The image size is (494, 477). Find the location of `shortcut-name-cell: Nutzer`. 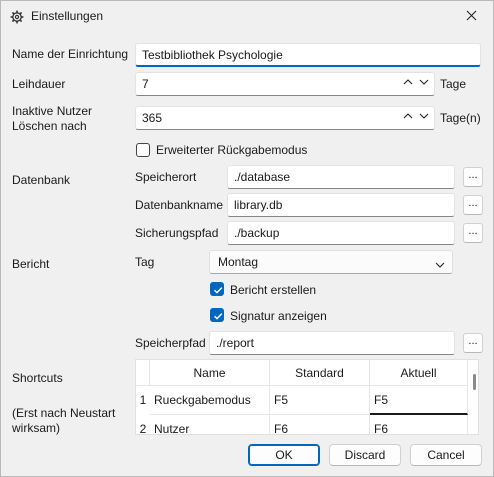

shortcut-name-cell: Nutzer is located at coordinates (210, 424).